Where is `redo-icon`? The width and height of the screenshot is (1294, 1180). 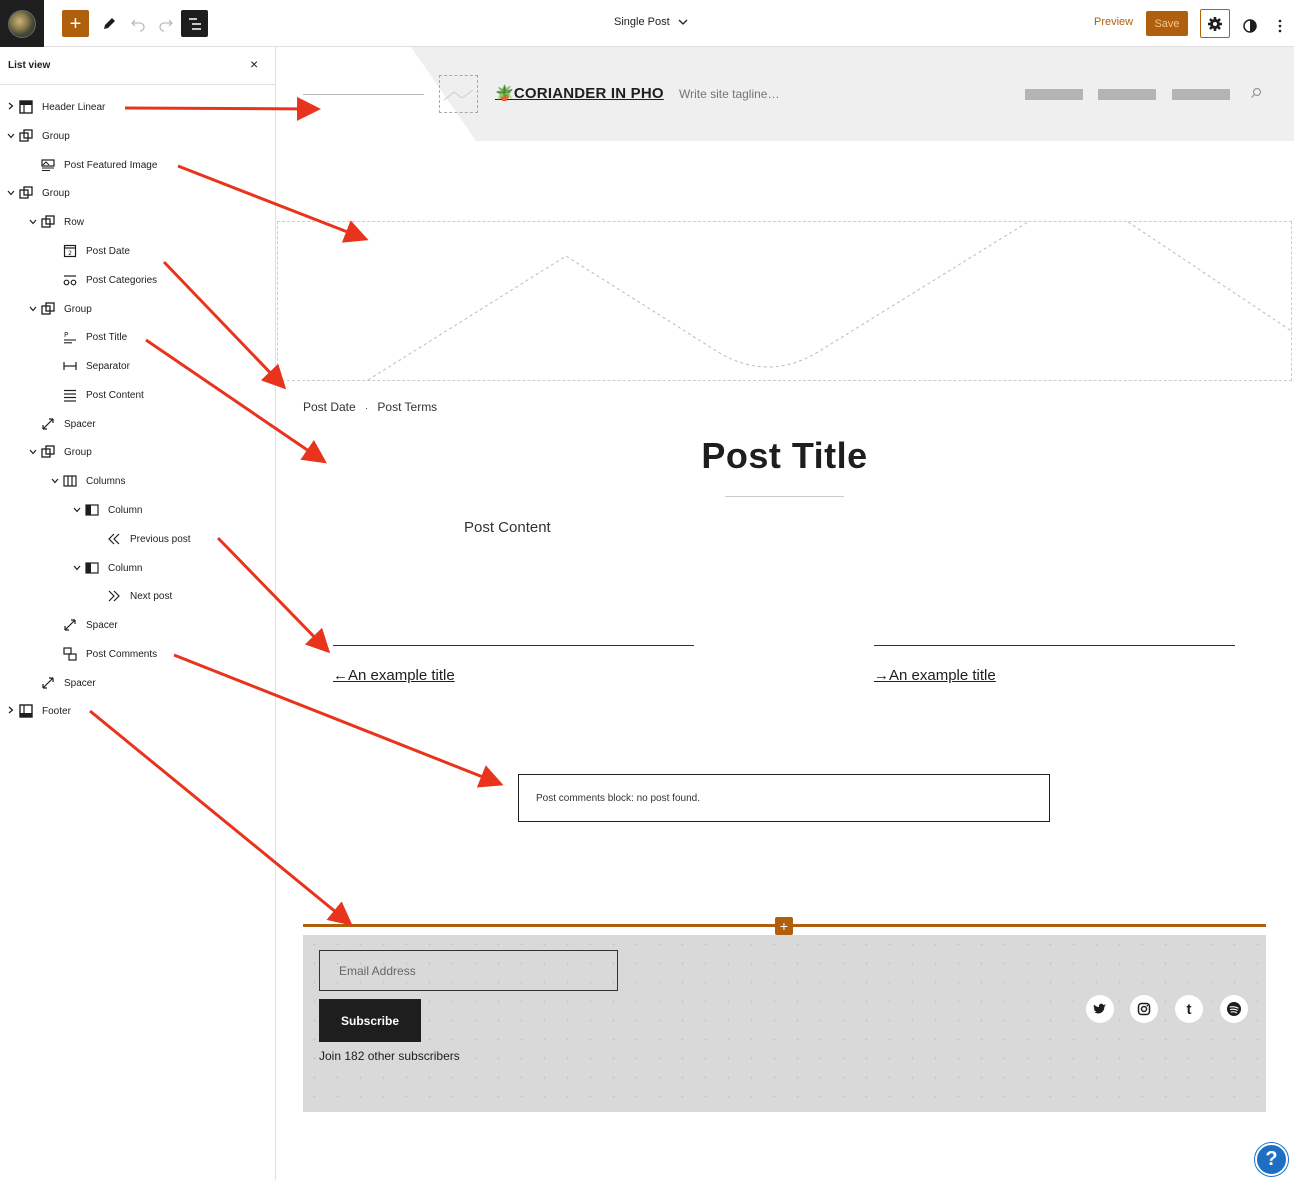 redo-icon is located at coordinates (165, 25).